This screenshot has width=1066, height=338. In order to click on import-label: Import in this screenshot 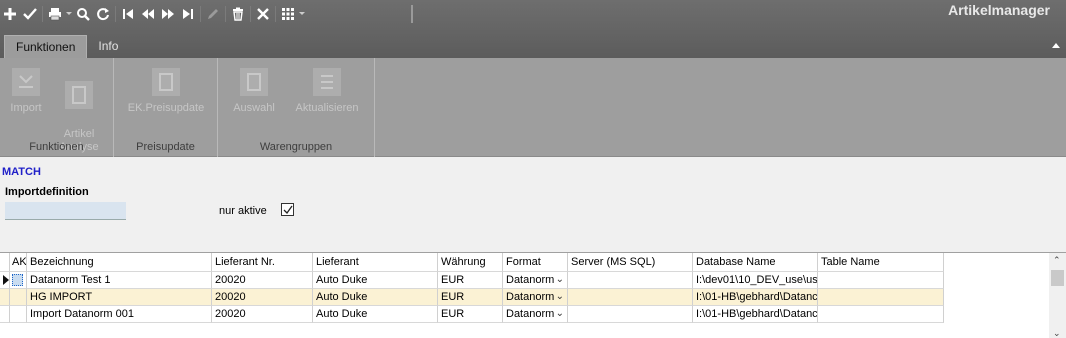, I will do `click(26, 108)`.